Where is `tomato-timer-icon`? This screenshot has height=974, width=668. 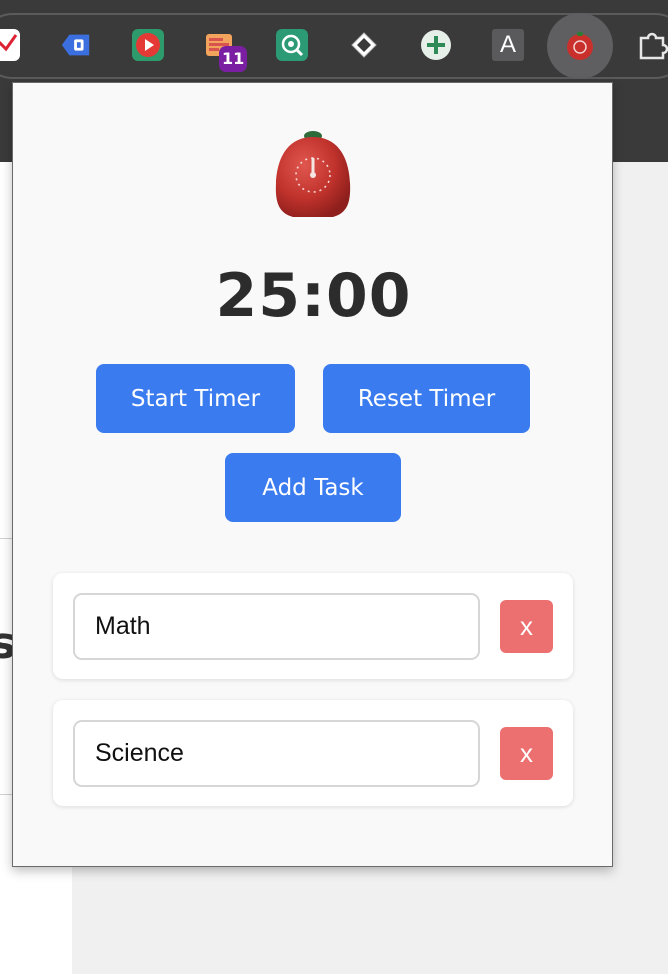
tomato-timer-icon is located at coordinates (313, 173).